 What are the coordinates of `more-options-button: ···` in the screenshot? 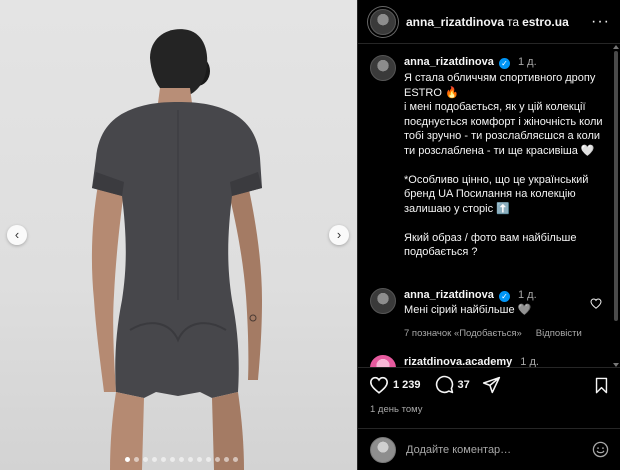 It's located at (600, 22).